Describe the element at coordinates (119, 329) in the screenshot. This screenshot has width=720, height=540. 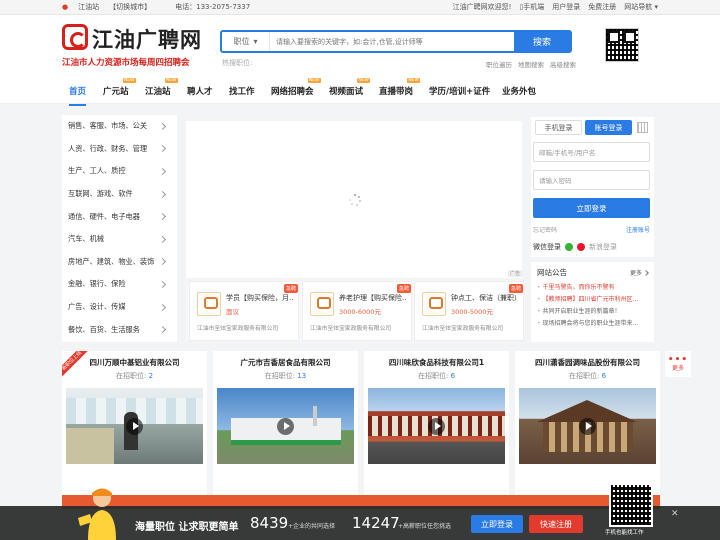
I see `category-item: 餐饮、百货、生活服务` at that location.